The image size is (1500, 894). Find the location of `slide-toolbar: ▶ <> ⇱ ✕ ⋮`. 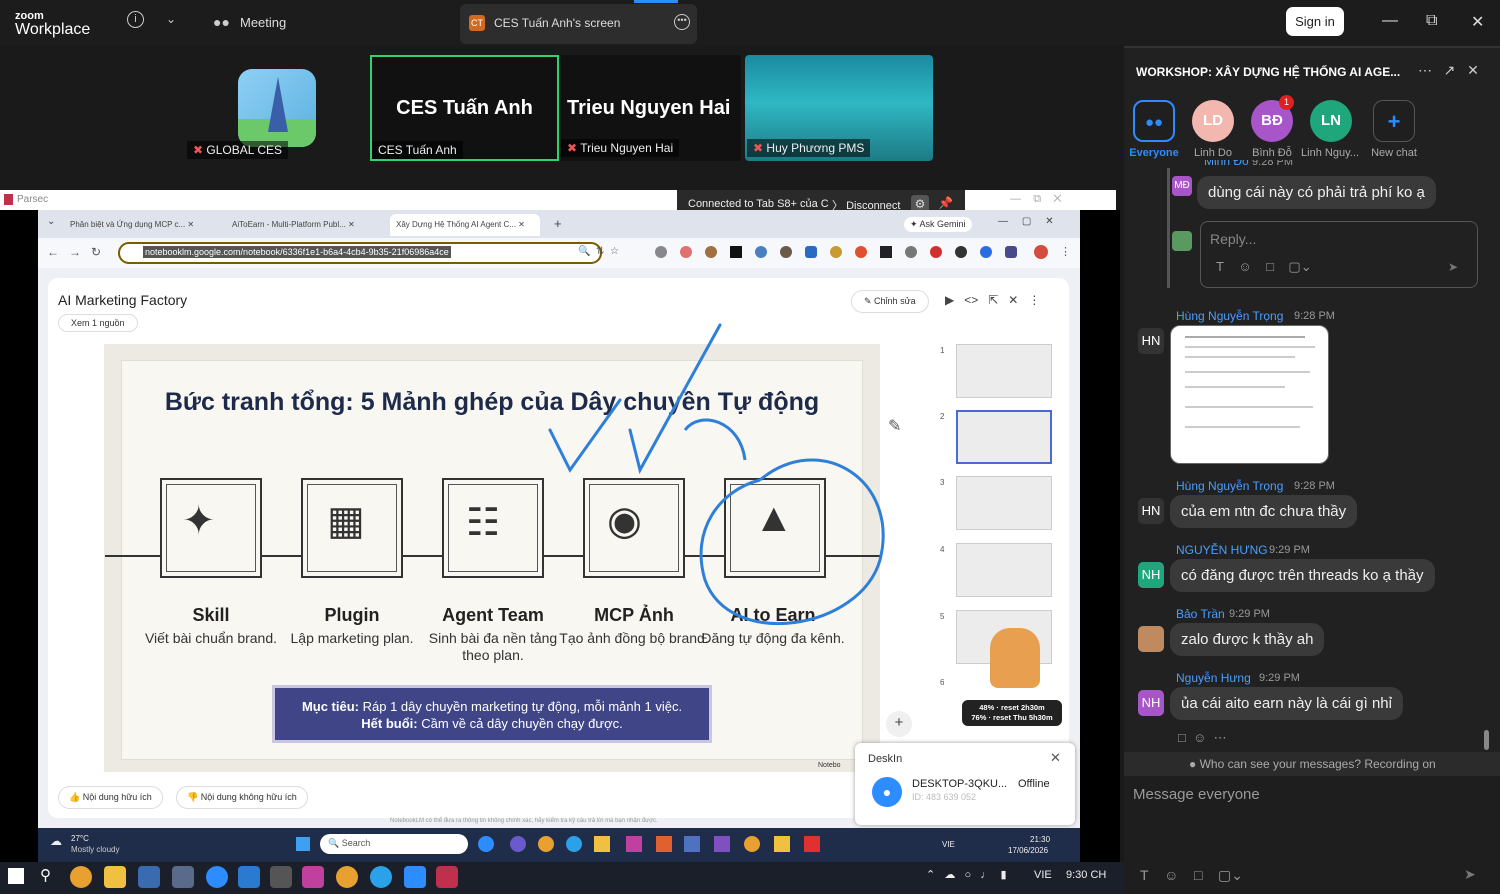

slide-toolbar: ▶ <> ⇱ ✕ ⋮ is located at coordinates (992, 300).